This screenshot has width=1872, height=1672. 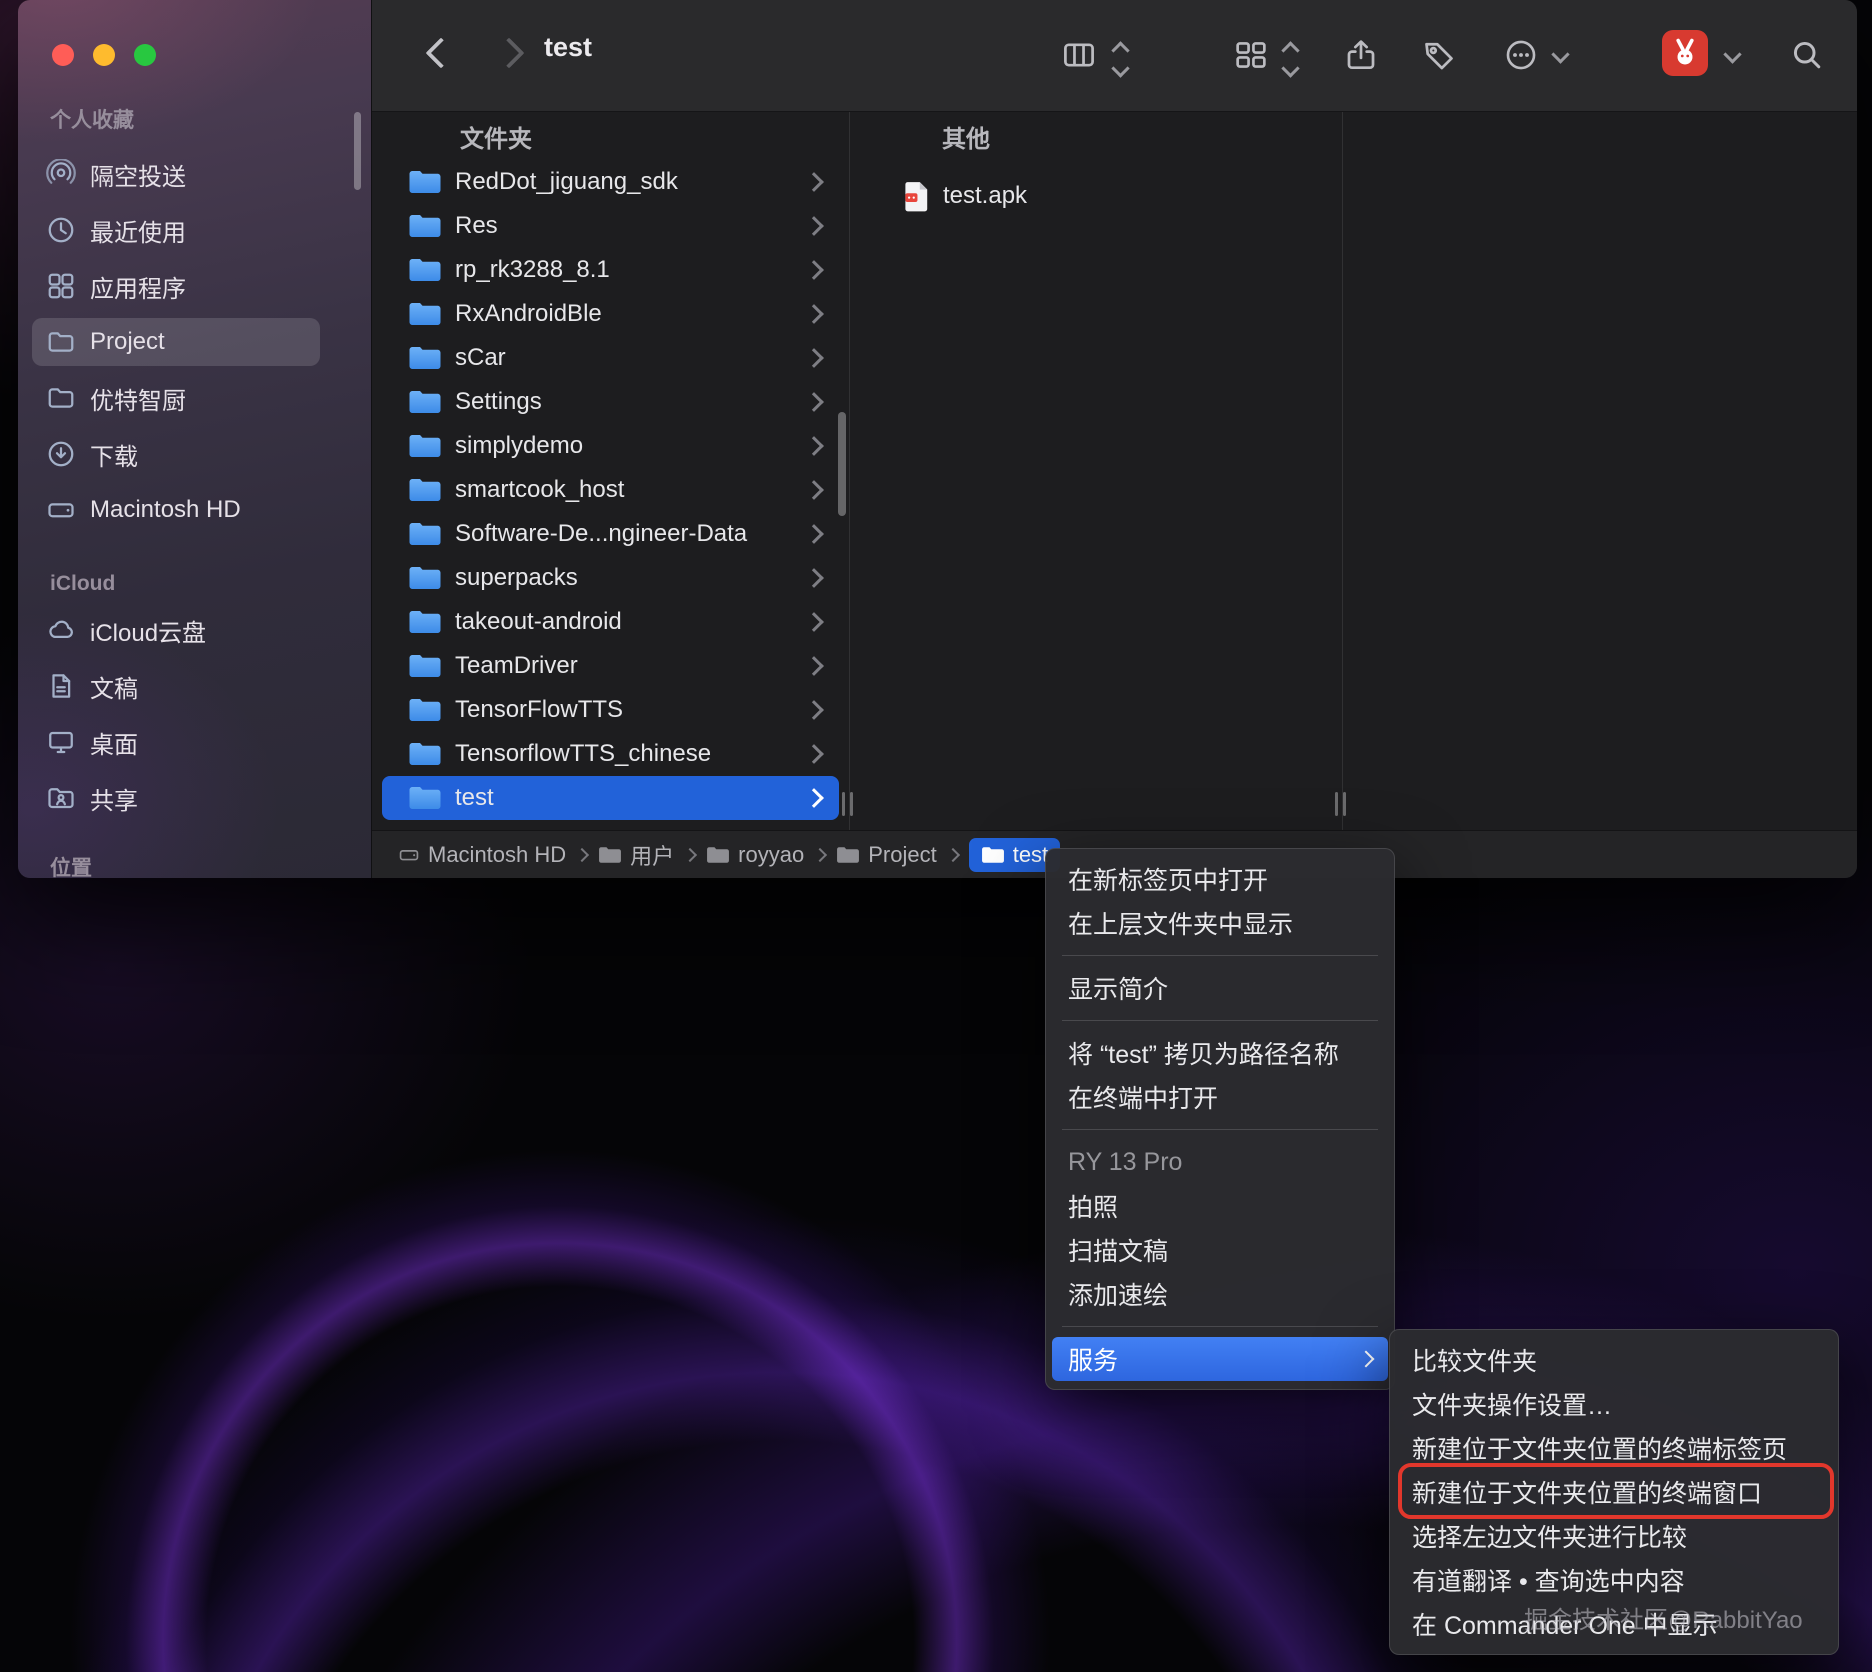 I want to click on menu-item-label: 扫描文稿, so click(x=1118, y=1252).